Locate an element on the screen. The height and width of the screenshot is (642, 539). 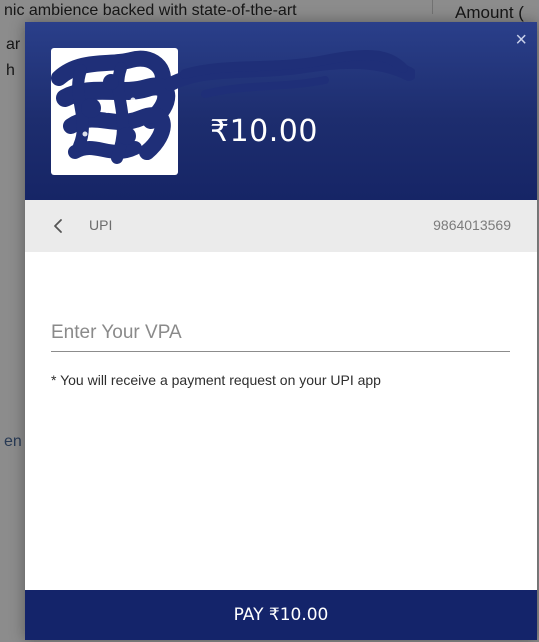
merchant-logo is located at coordinates (114, 111).